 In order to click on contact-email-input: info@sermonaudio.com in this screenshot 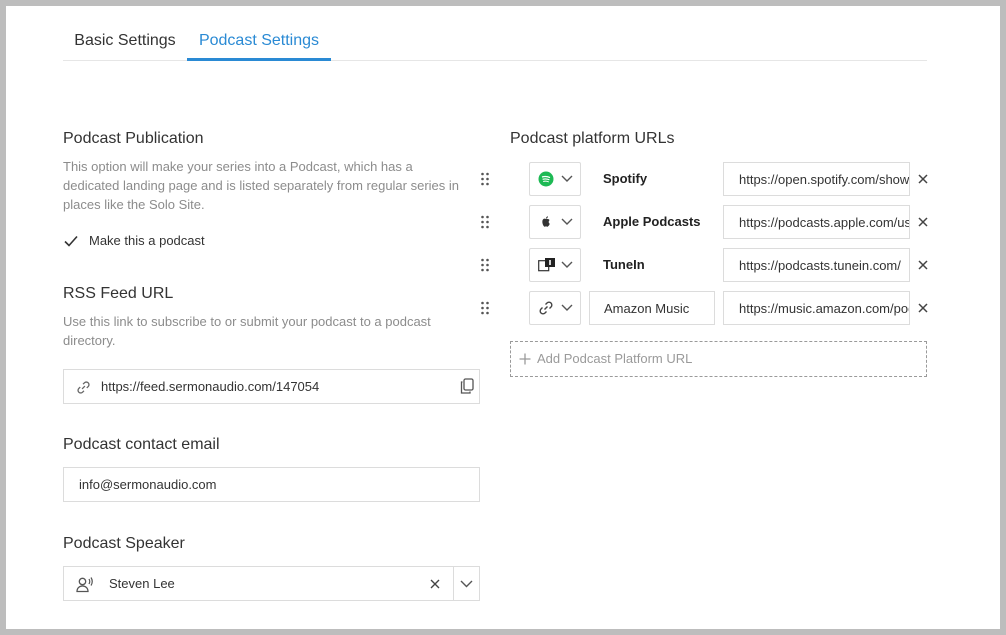, I will do `click(271, 484)`.